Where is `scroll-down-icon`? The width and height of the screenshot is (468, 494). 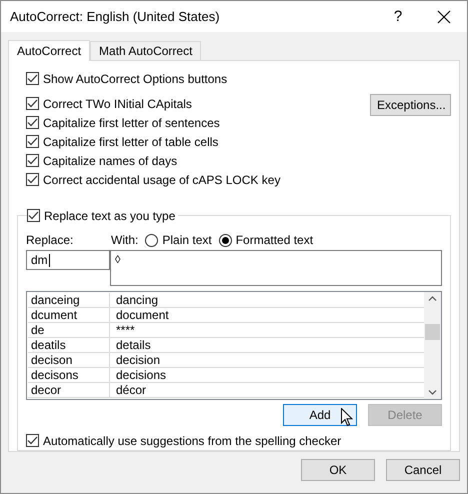 scroll-down-icon is located at coordinates (432, 392).